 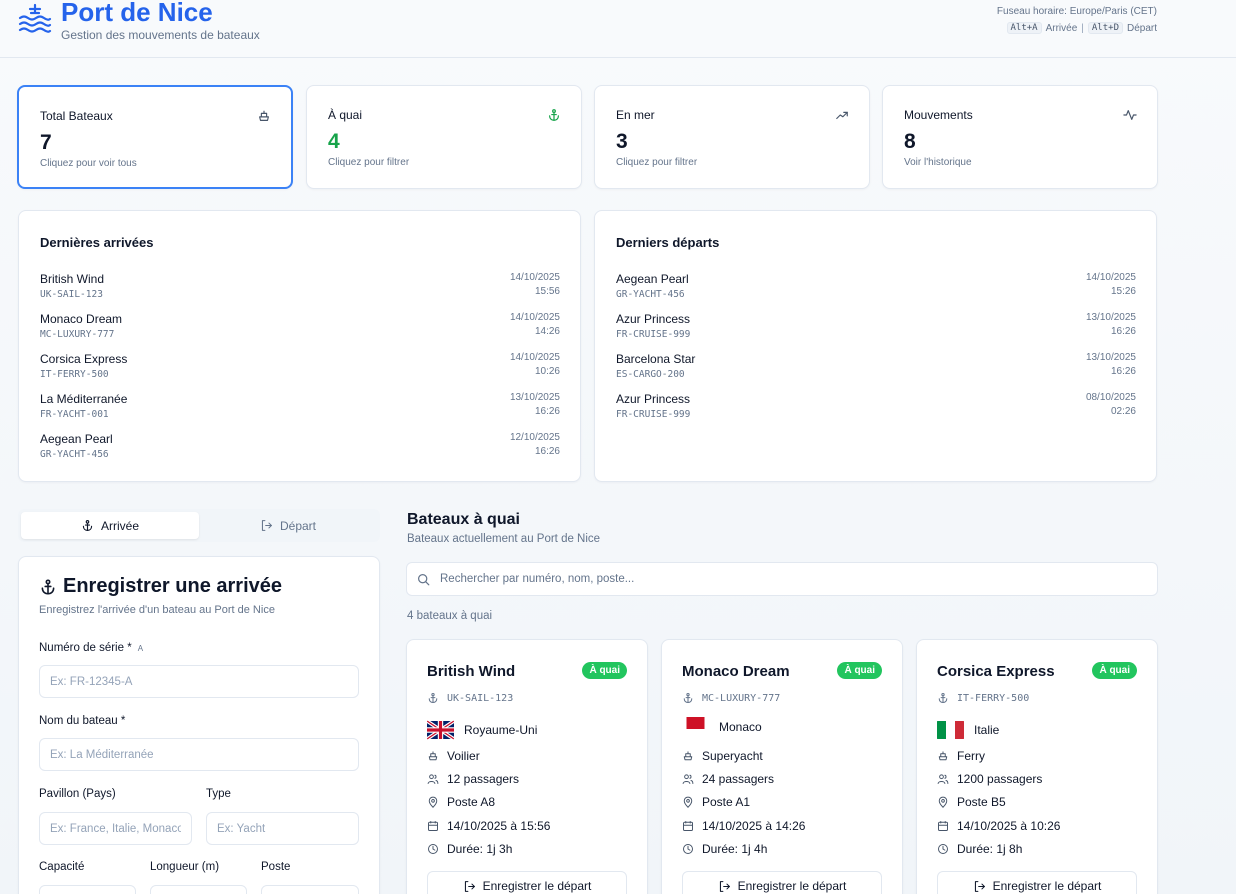 What do you see at coordinates (688, 849) in the screenshot?
I see `clock-icon` at bounding box center [688, 849].